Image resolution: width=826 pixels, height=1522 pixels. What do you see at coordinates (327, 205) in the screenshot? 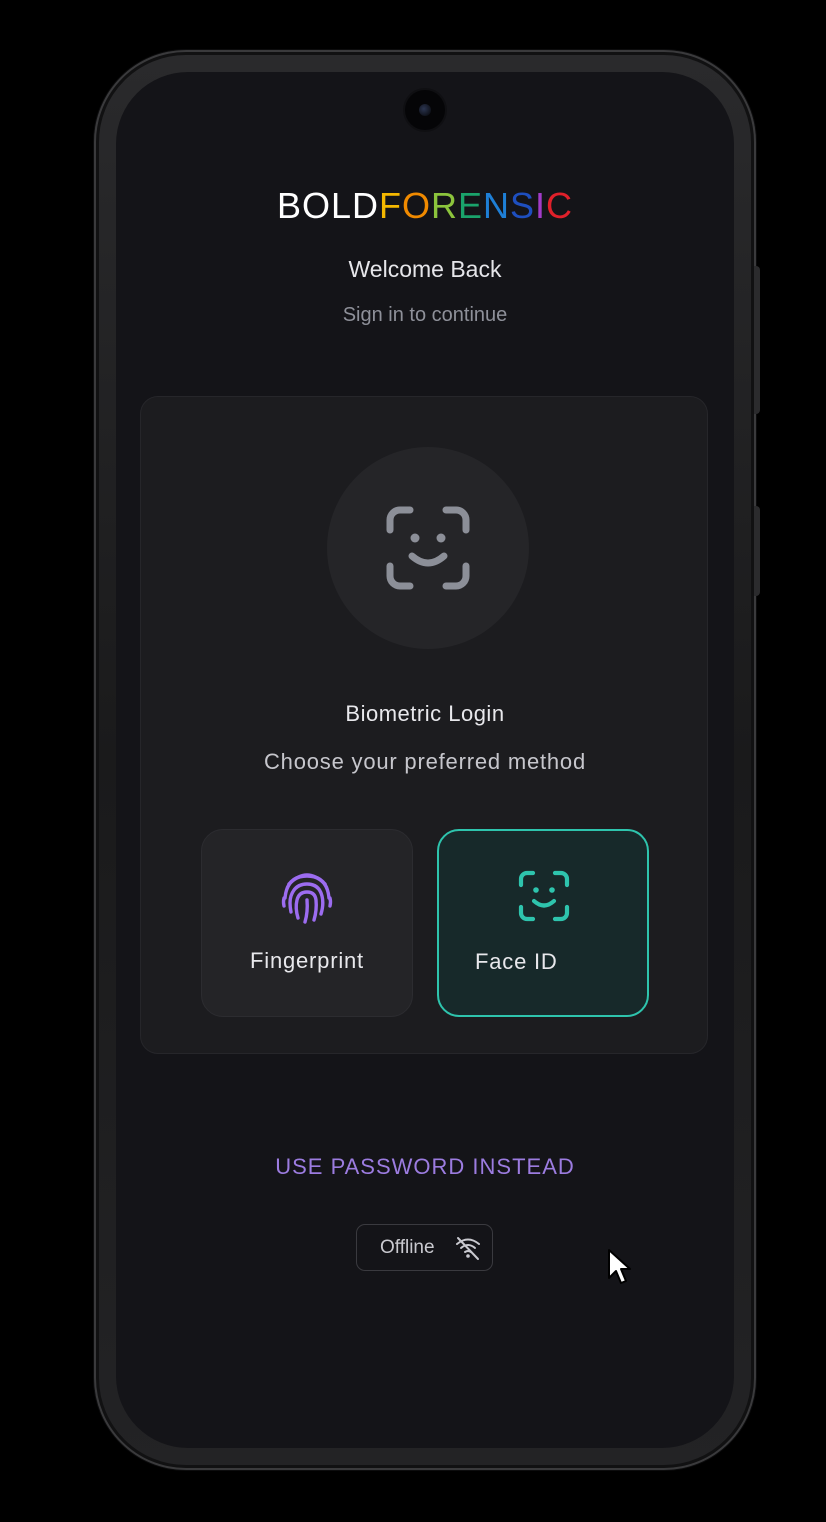
I see `brand-logo-part1: BOLD` at bounding box center [327, 205].